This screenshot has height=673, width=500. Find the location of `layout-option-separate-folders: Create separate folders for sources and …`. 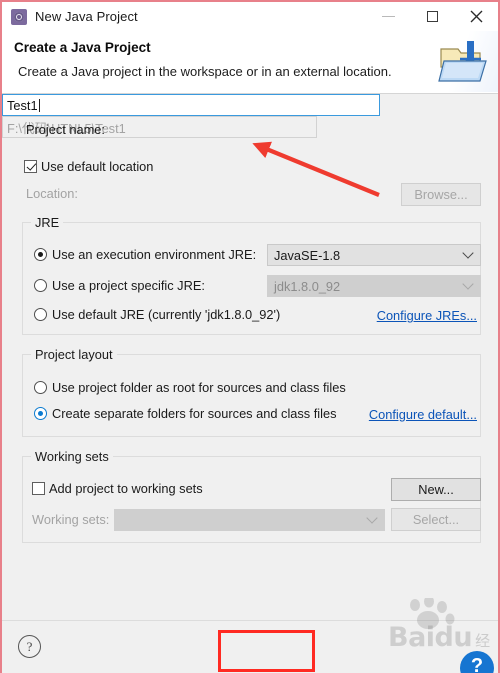

layout-option-separate-folders: Create separate folders for sources and … is located at coordinates (185, 413).